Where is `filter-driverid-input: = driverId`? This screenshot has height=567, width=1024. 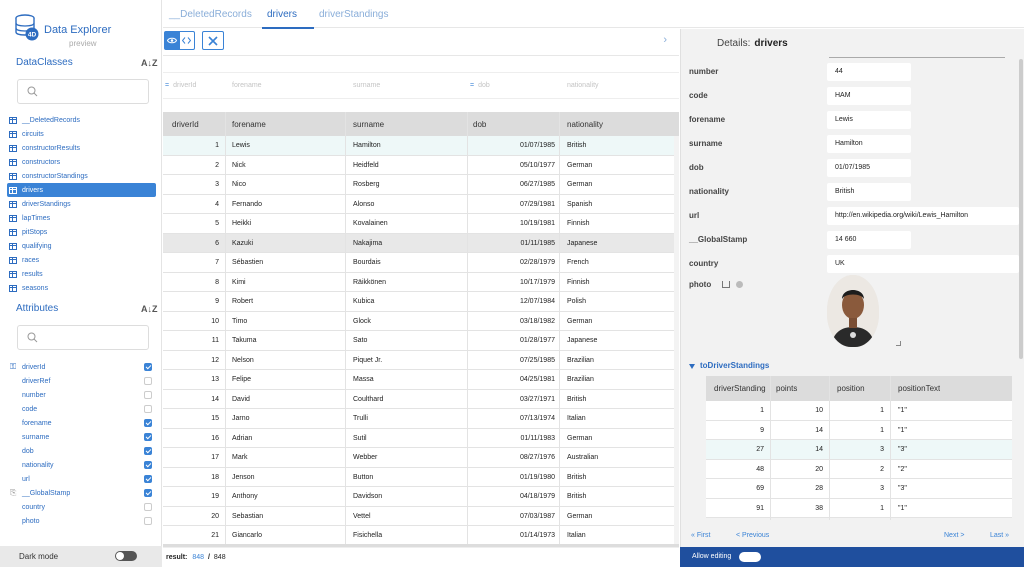
filter-driverid-input: = driverId is located at coordinates (180, 85).